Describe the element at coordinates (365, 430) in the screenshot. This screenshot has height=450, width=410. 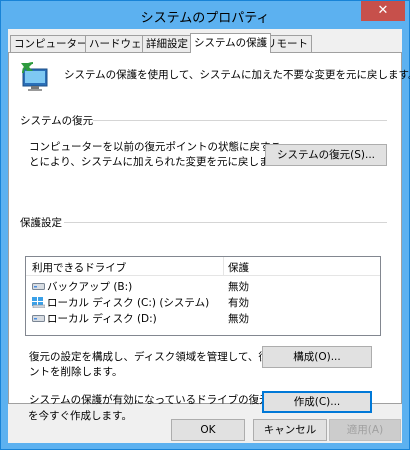
I see `apply-button: 適用(A)` at that location.